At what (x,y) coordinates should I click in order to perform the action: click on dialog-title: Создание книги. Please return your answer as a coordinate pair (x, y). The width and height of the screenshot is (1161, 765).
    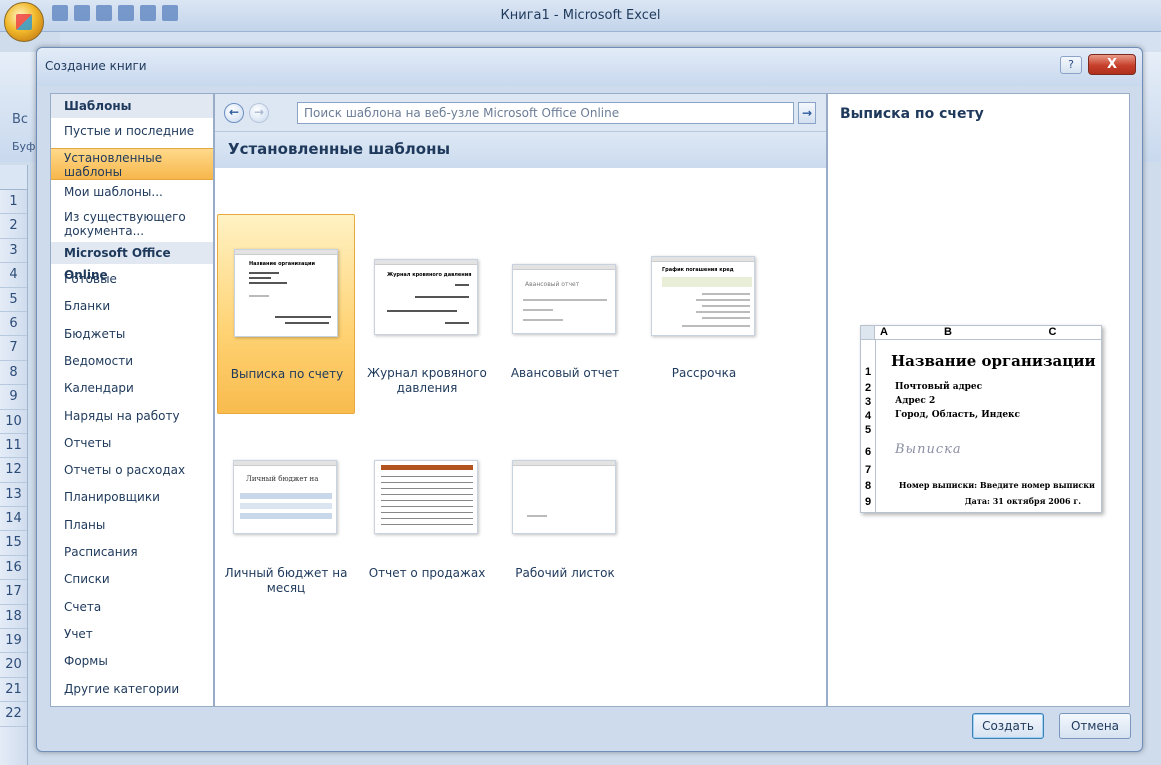
    Looking at the image, I should click on (96, 66).